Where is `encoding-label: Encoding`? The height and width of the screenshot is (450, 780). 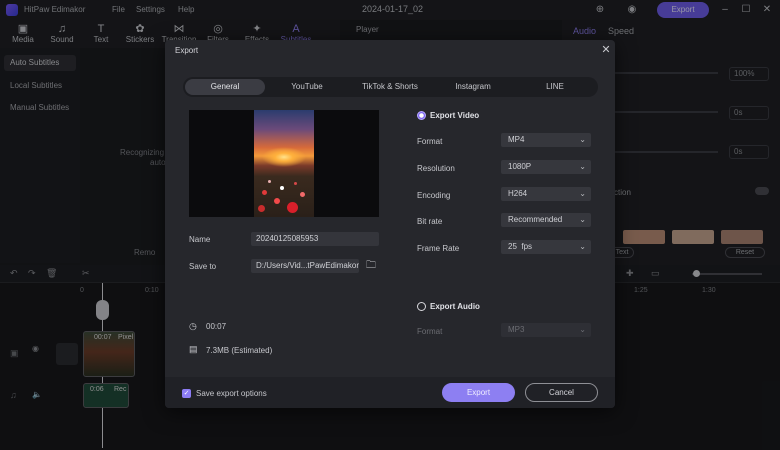 encoding-label: Encoding is located at coordinates (434, 195).